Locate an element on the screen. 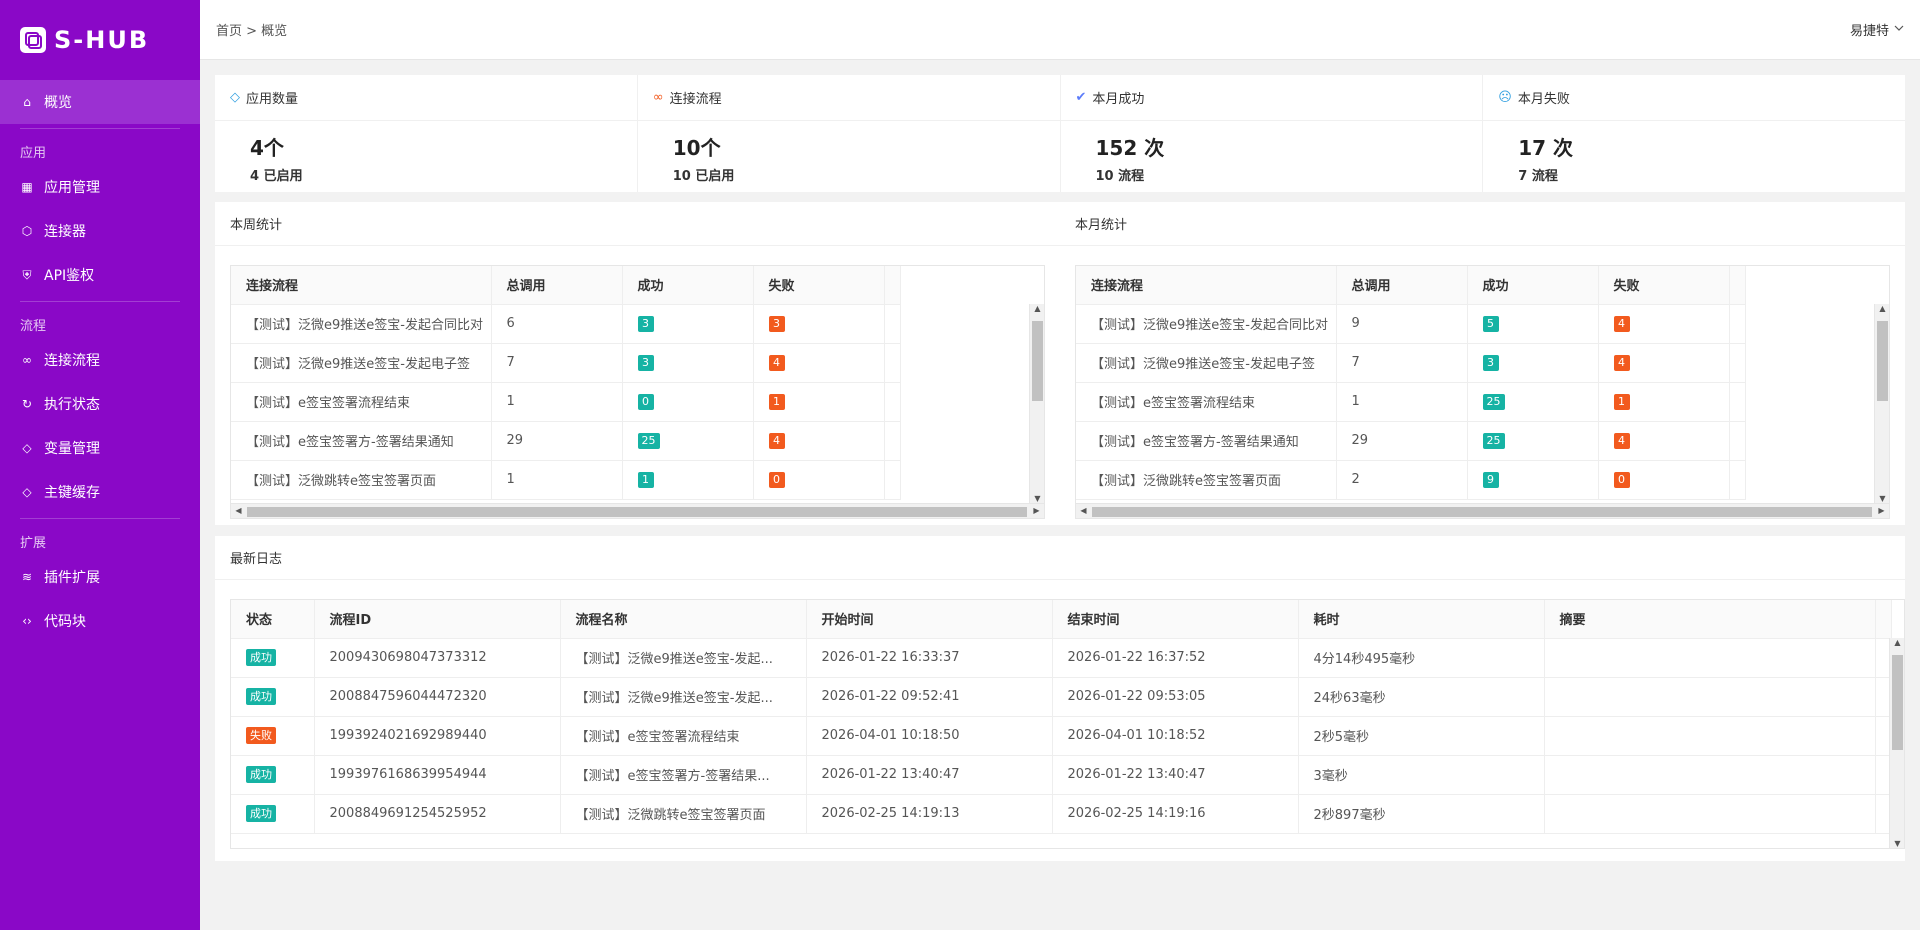 This screenshot has height=930, width=1920. flow-name-cell: 【测试】泛微e9推送e签宝-发起电子签 is located at coordinates (361, 363).